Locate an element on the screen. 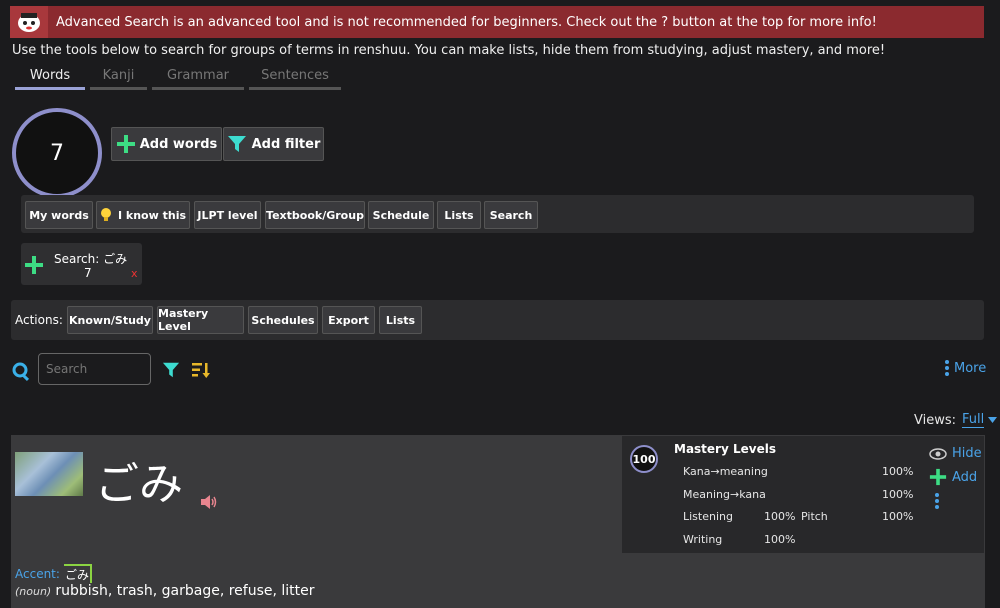 This screenshot has height=608, width=1000. add-filter-label: Add filter is located at coordinates (286, 144).